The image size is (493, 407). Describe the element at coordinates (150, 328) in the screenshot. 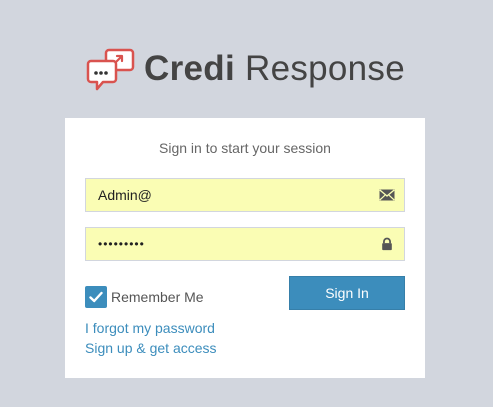

I see `forgot-password-link: I forgot my password` at that location.